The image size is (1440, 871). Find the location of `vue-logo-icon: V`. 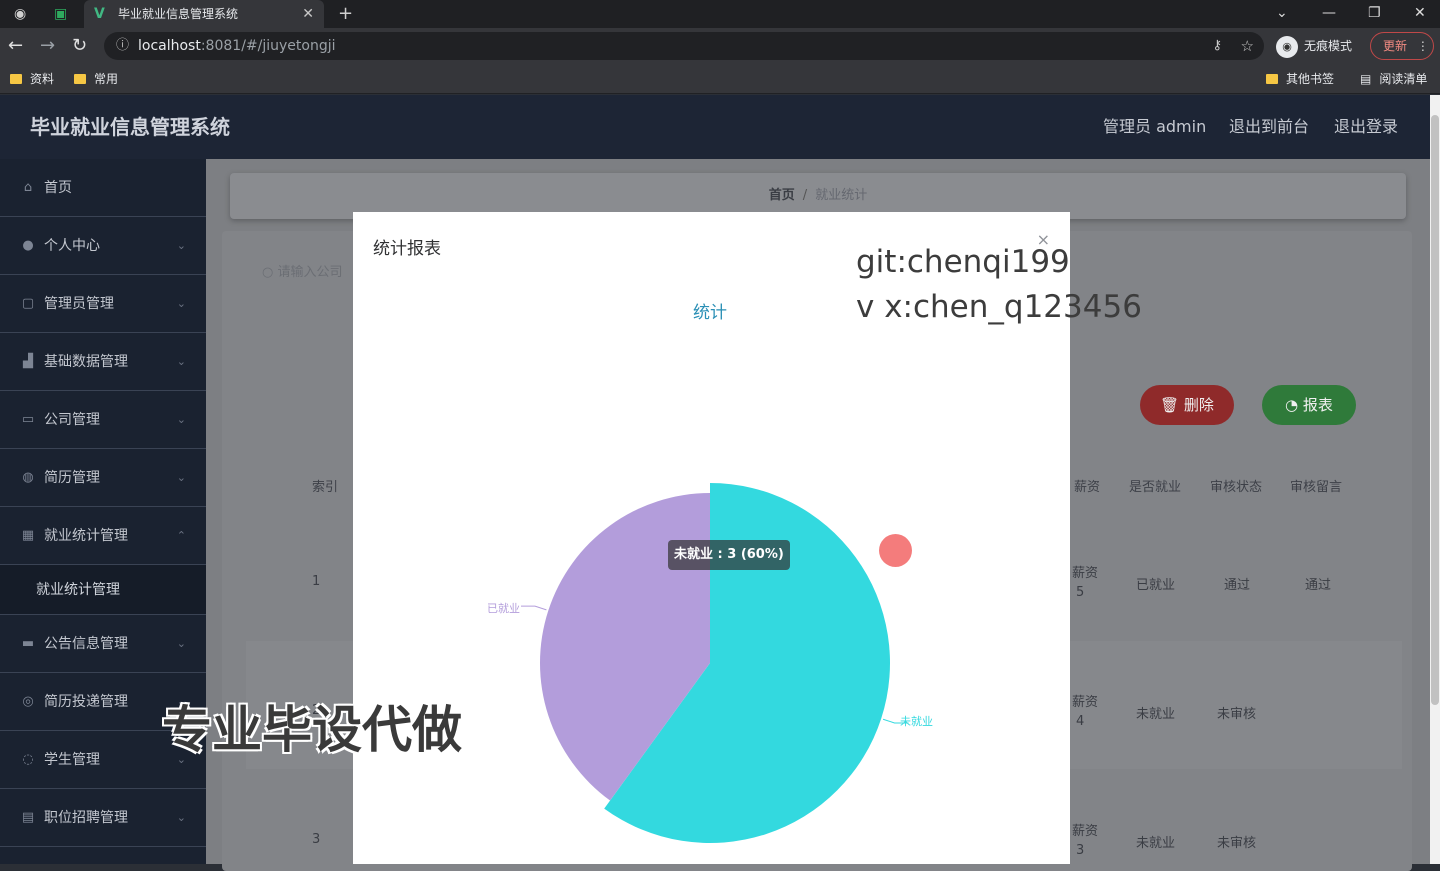

vue-logo-icon: V is located at coordinates (99, 14).